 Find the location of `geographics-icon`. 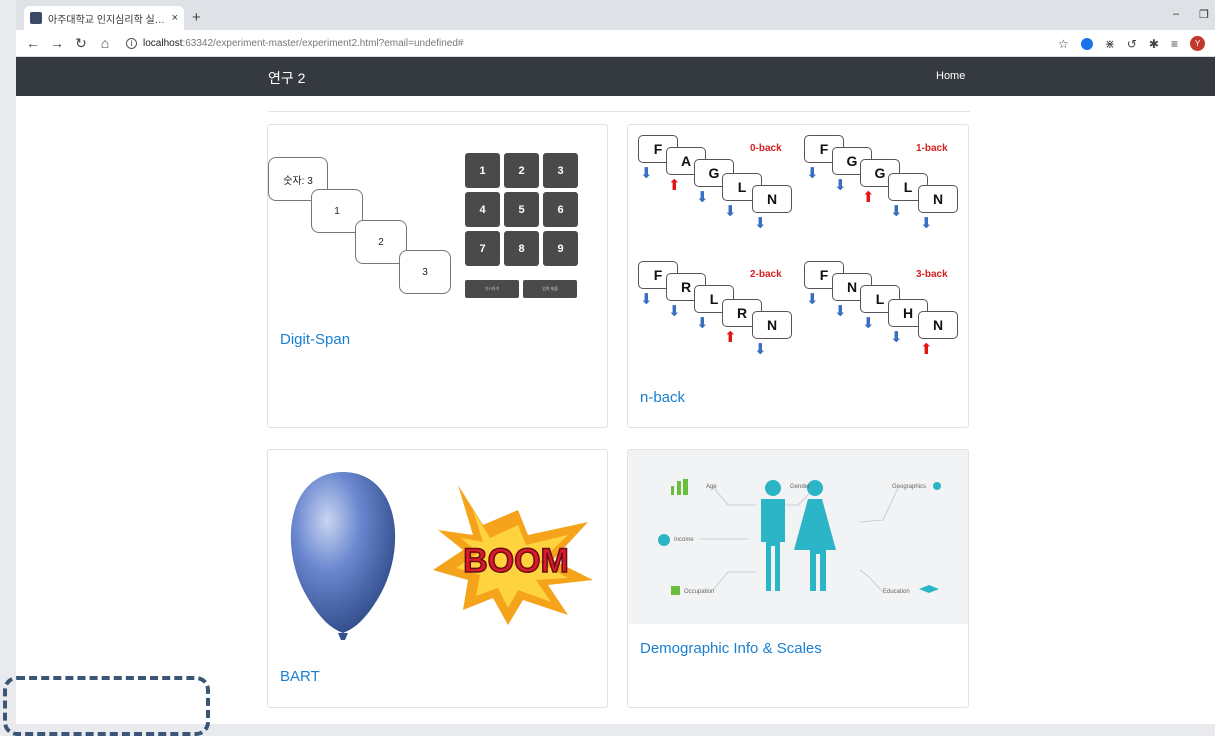

geographics-icon is located at coordinates (937, 486).